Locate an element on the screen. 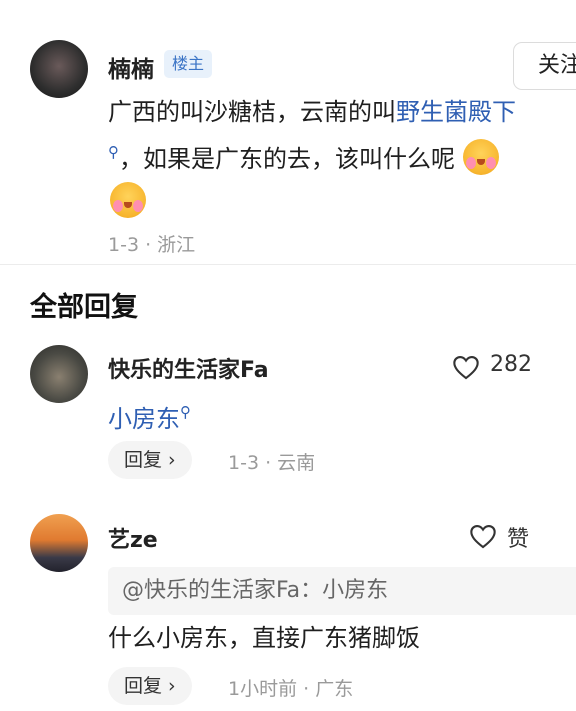 The height and width of the screenshot is (711, 576). op-comment-text: 广西的叫沙糖桔，云南的叫 is located at coordinates (252, 112).